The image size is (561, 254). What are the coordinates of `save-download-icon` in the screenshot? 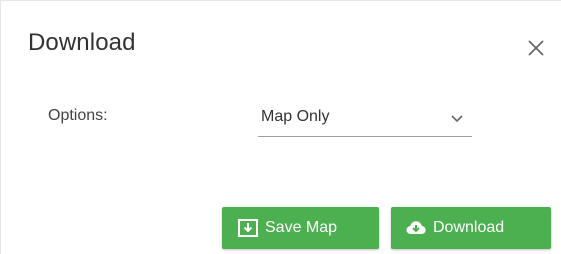 It's located at (248, 228).